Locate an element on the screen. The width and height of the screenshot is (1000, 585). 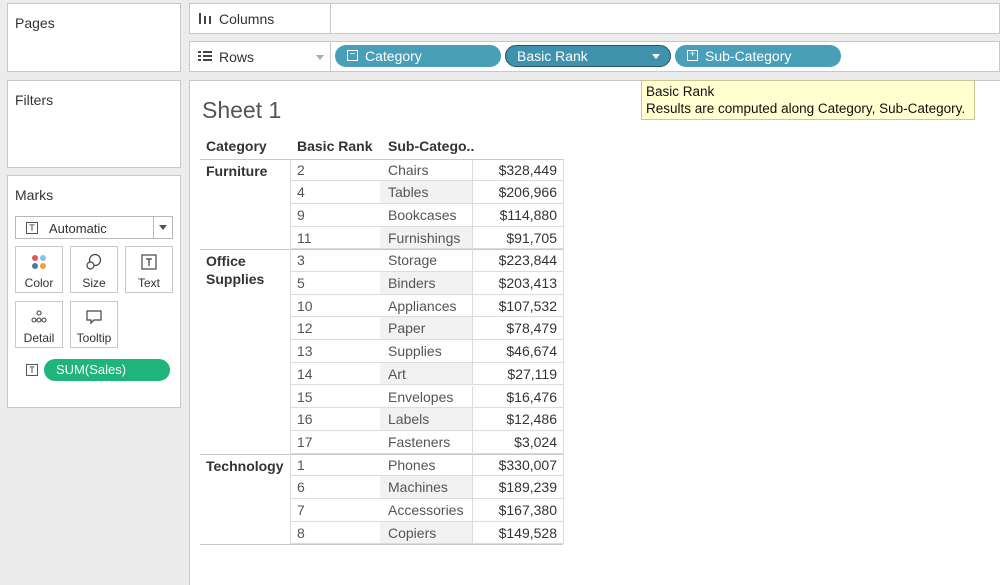
sales-cell: $16,476 is located at coordinates (517, 396).